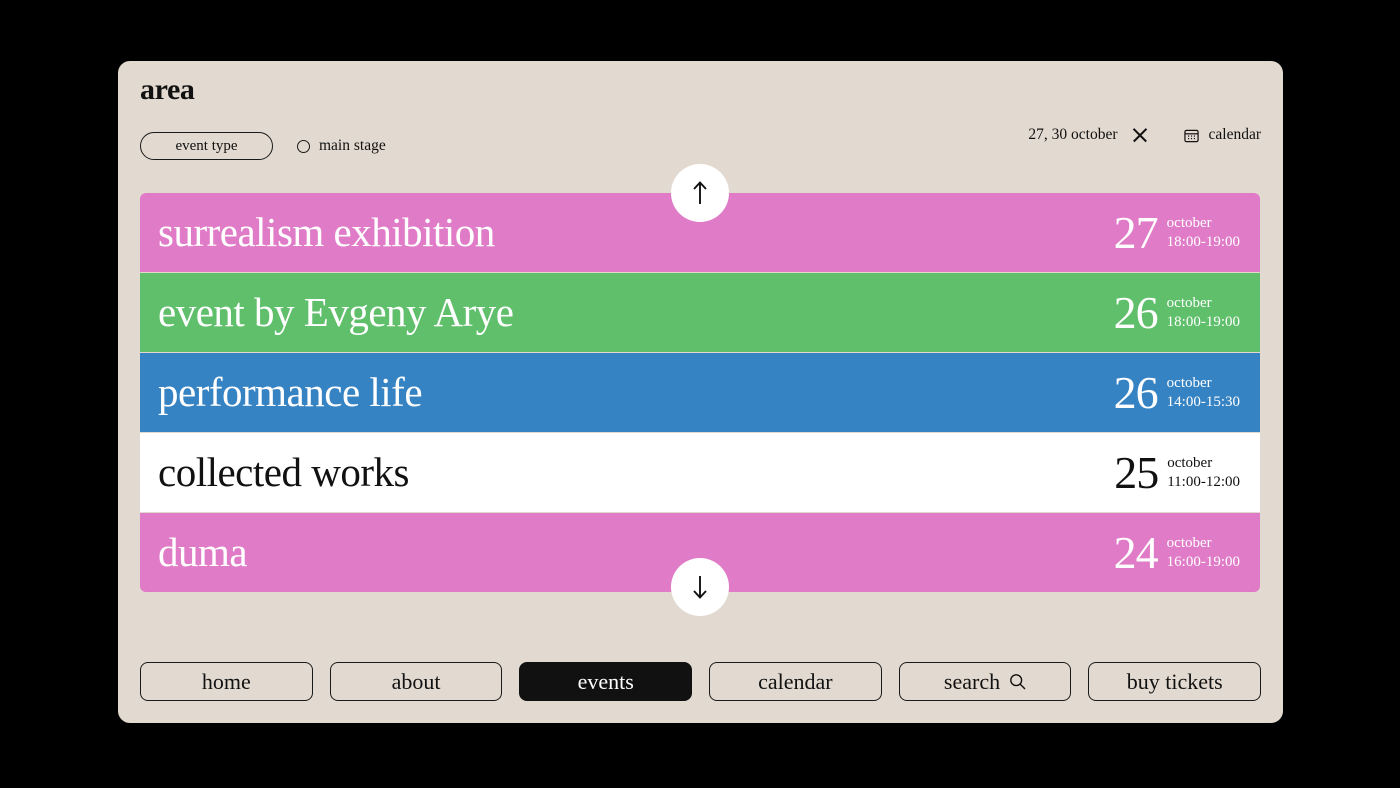 The width and height of the screenshot is (1400, 788). What do you see at coordinates (326, 232) in the screenshot?
I see `event-title: surrealism exhibition` at bounding box center [326, 232].